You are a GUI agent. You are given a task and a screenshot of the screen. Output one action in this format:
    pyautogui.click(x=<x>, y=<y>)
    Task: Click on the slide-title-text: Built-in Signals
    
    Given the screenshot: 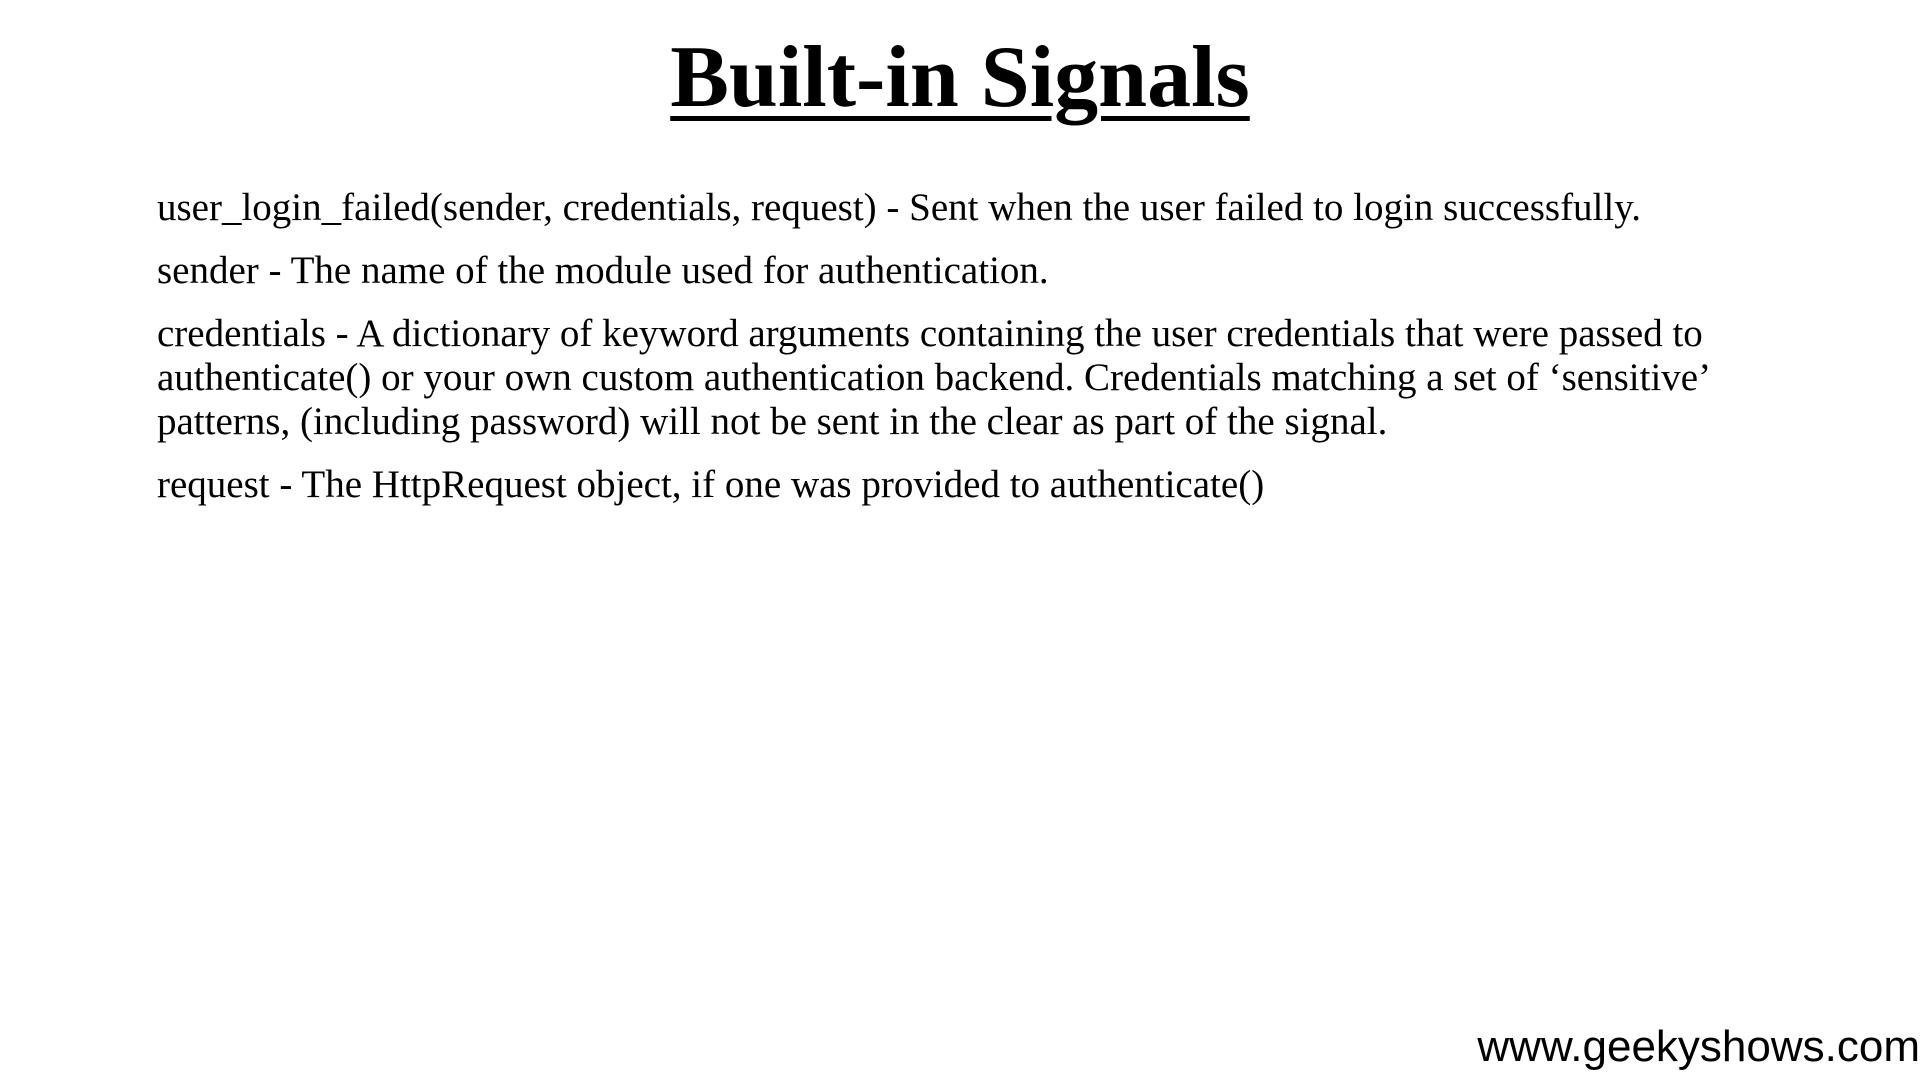 What is the action you would take?
    pyautogui.click(x=960, y=77)
    